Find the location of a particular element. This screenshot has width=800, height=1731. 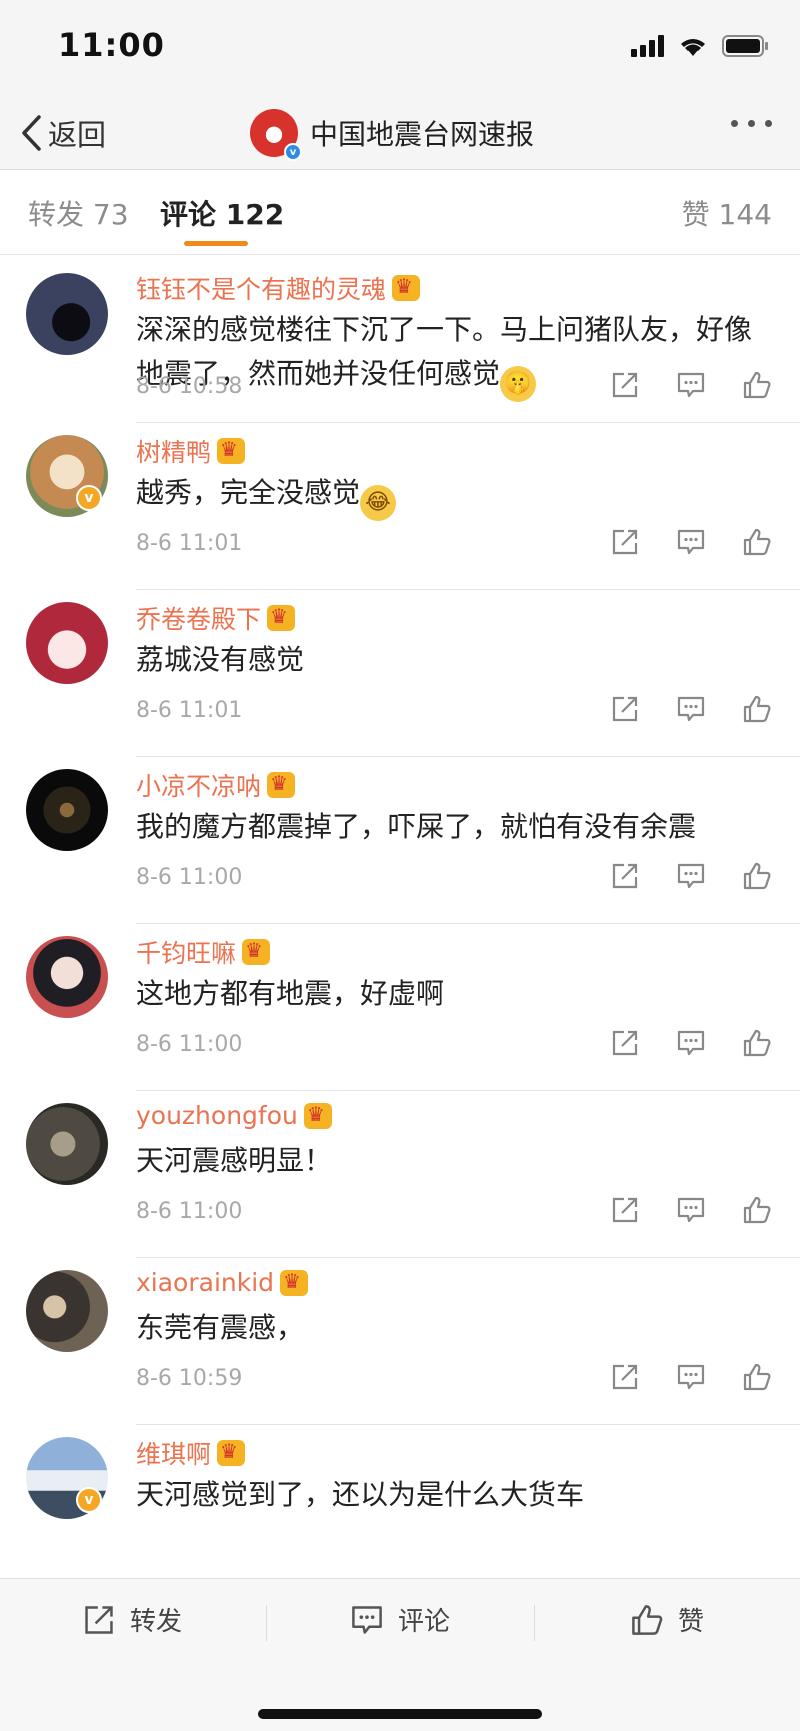

home-indicator is located at coordinates (400, 1714).